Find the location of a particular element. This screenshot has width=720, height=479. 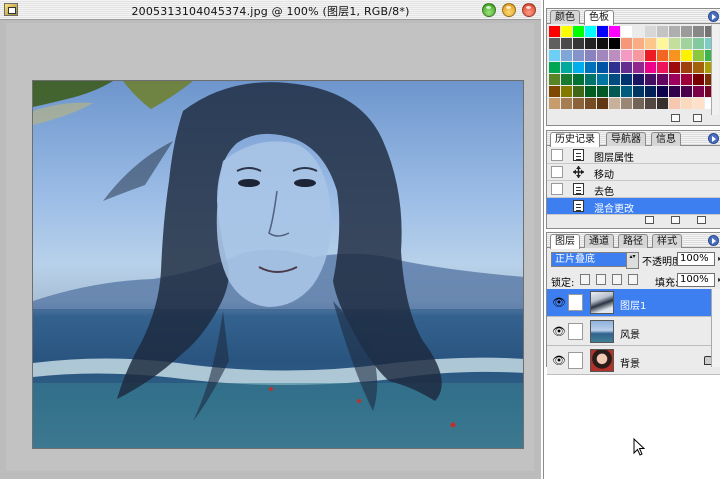

close-button is located at coordinates (529, 10).